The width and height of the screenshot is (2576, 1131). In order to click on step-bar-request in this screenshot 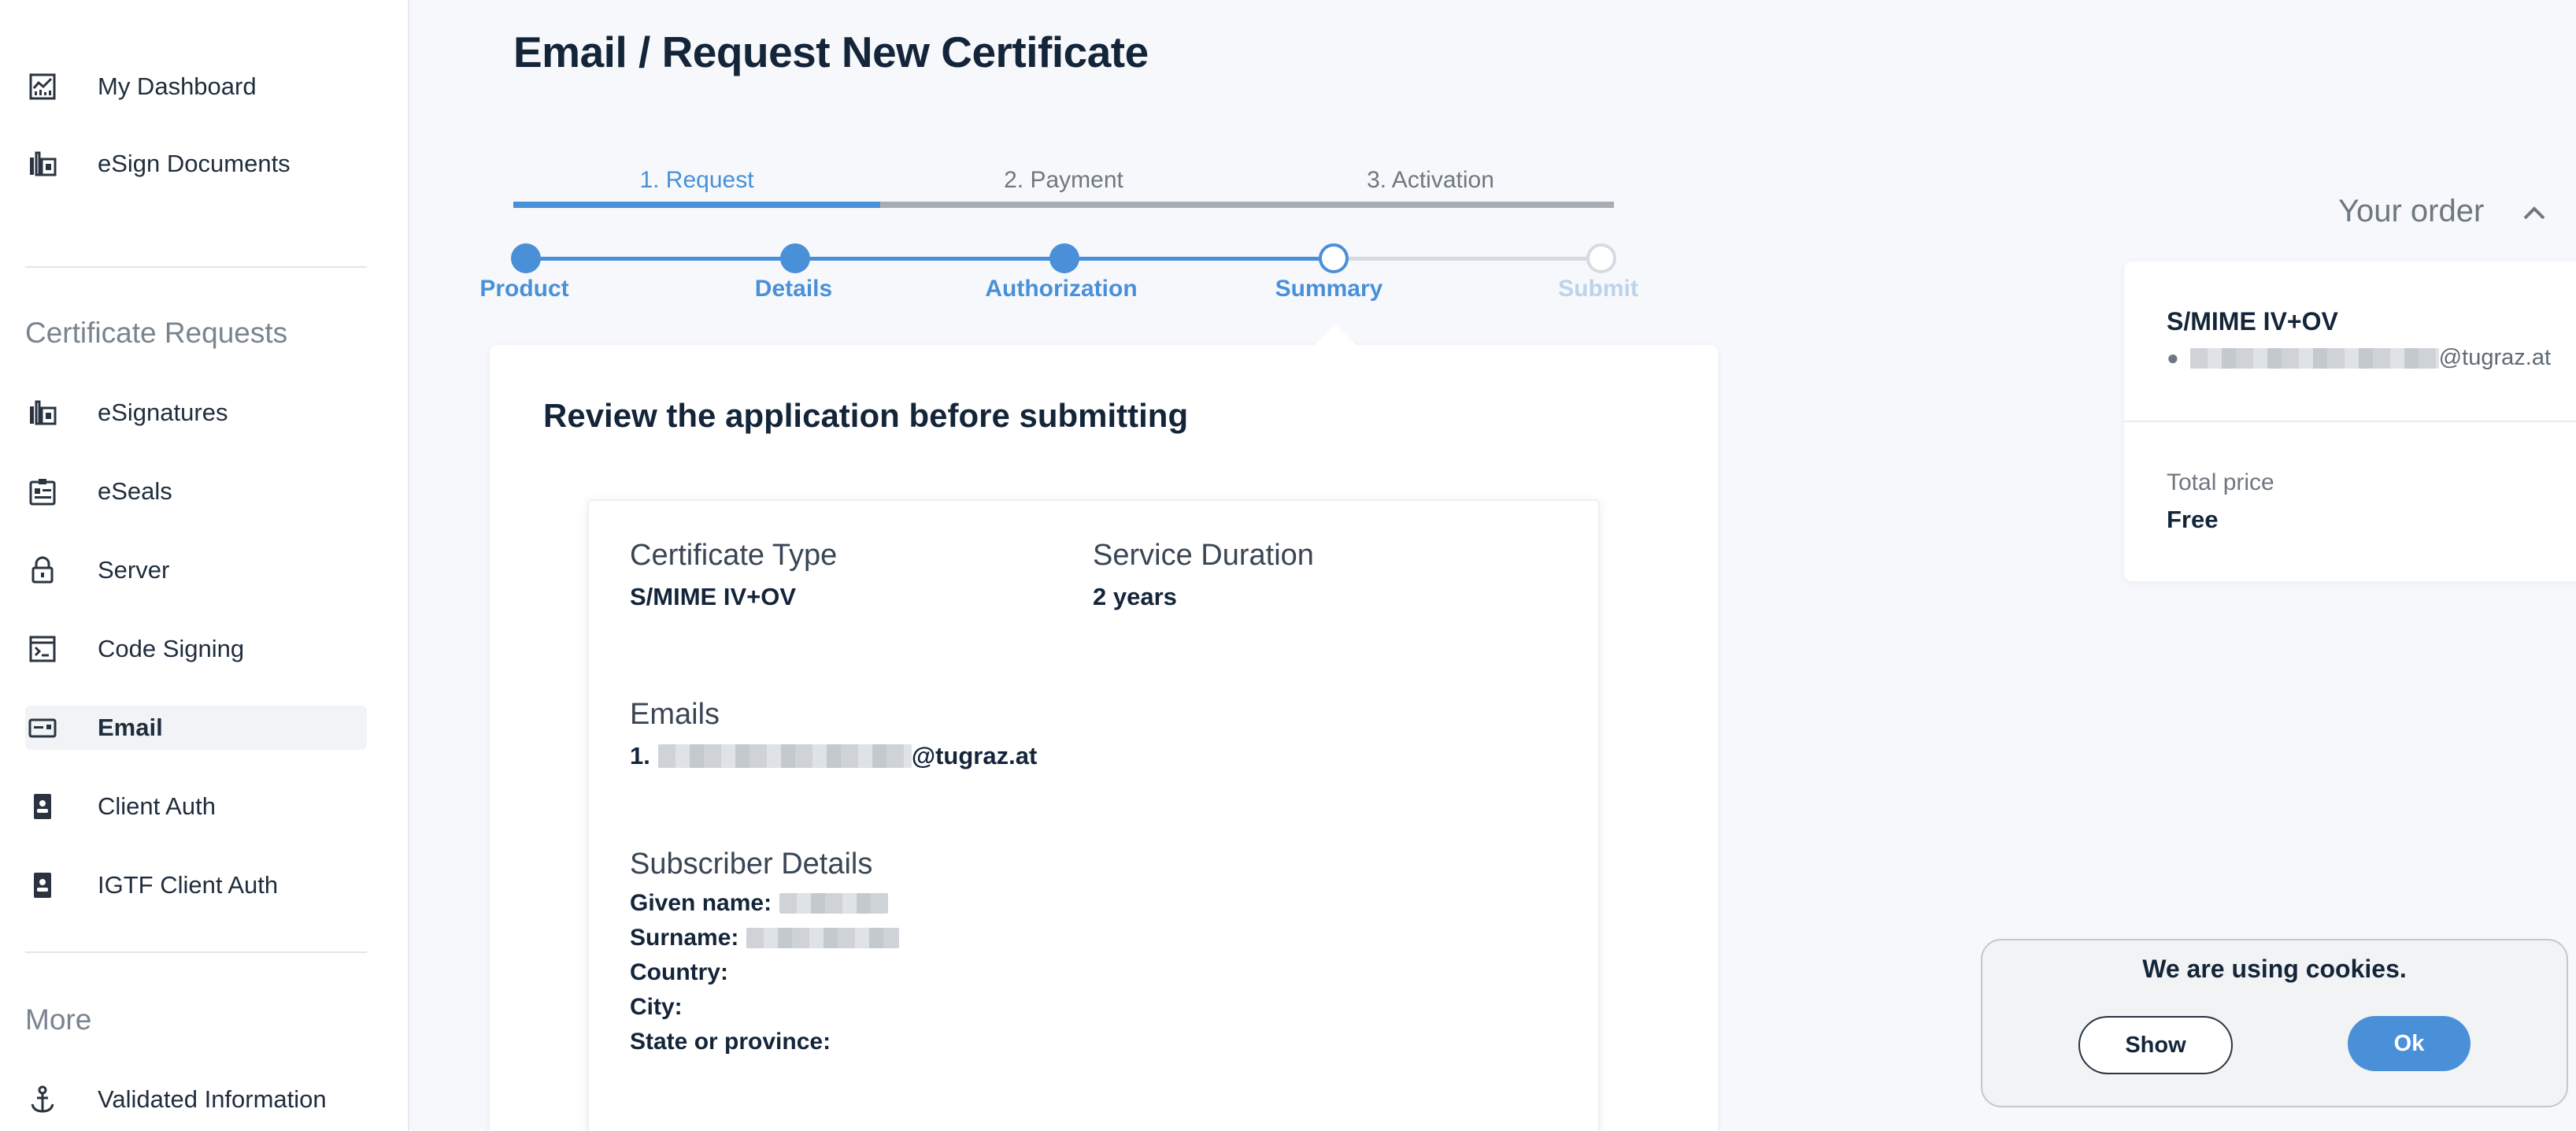, I will do `click(696, 205)`.